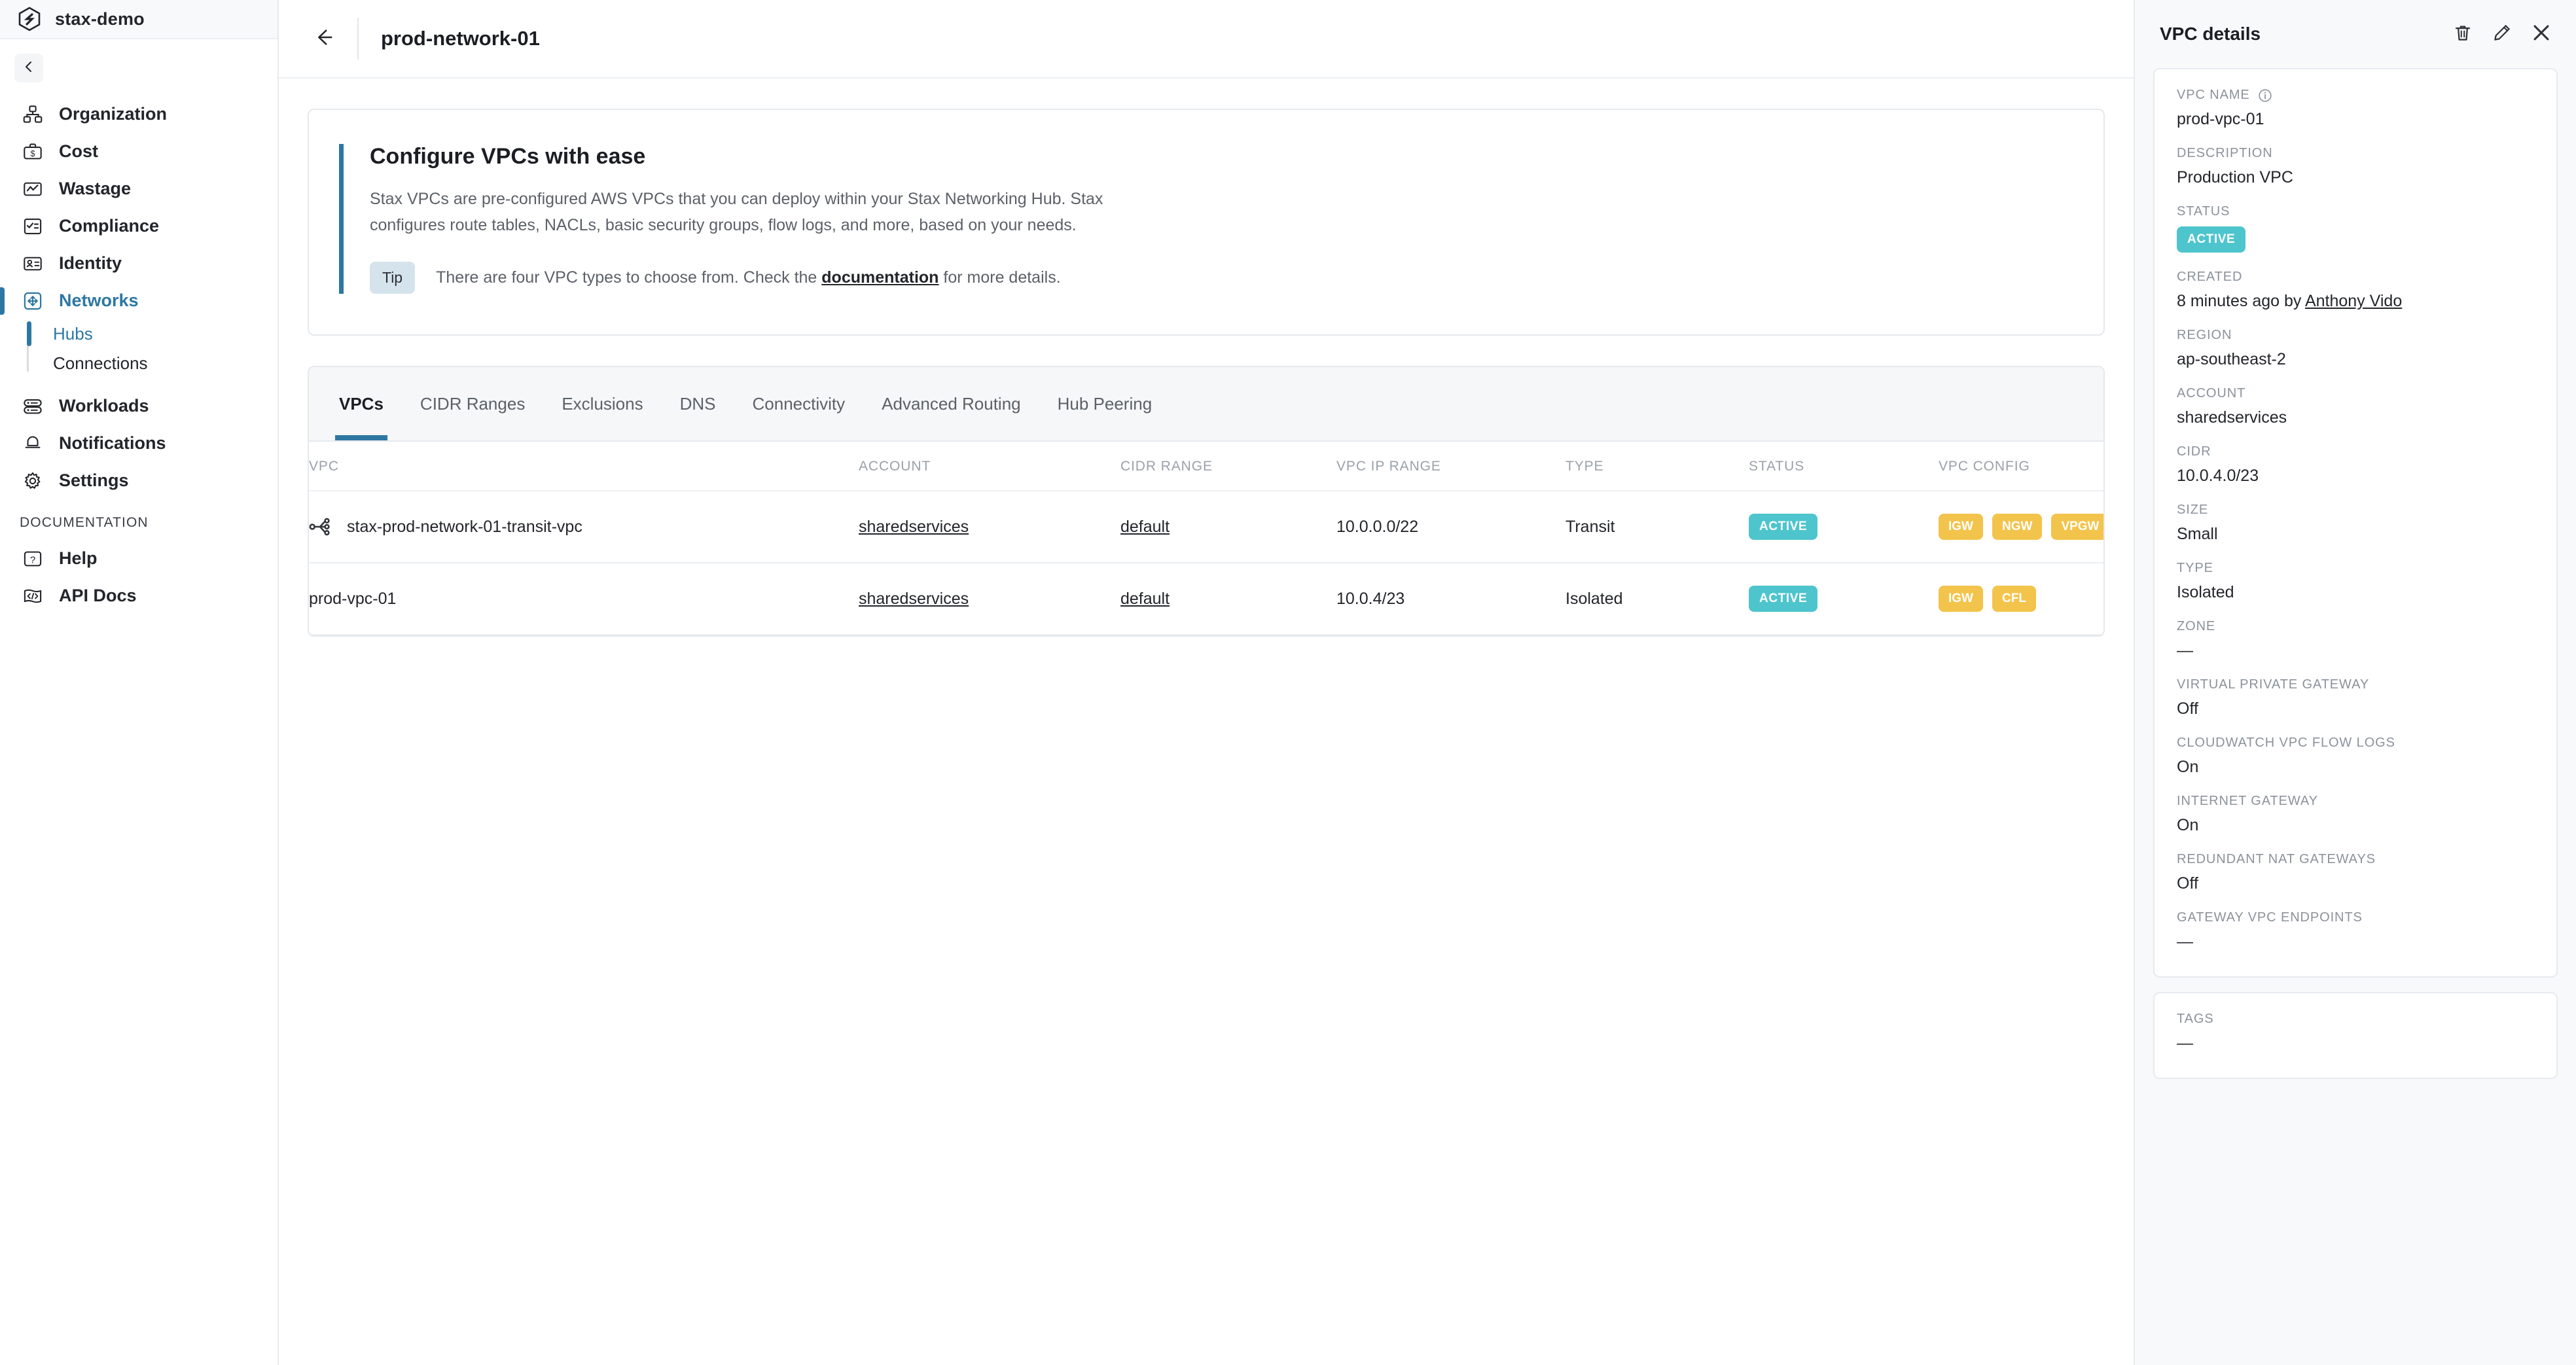 This screenshot has width=2576, height=1365. I want to click on cell-vpc: stax-prod-network-01-transit-vpc, so click(584, 527).